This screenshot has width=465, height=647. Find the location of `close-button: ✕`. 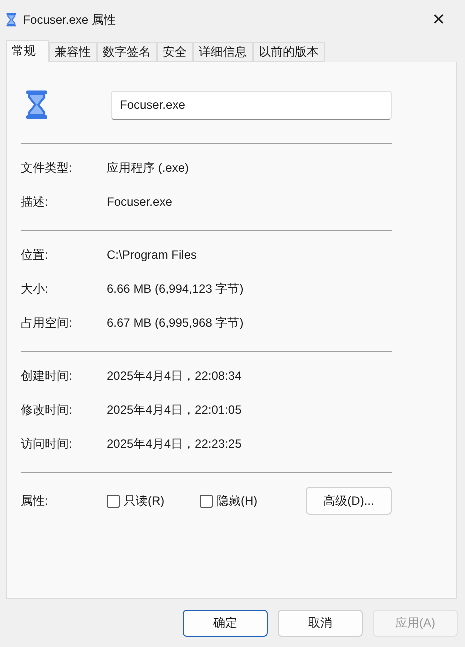

close-button: ✕ is located at coordinates (439, 20).